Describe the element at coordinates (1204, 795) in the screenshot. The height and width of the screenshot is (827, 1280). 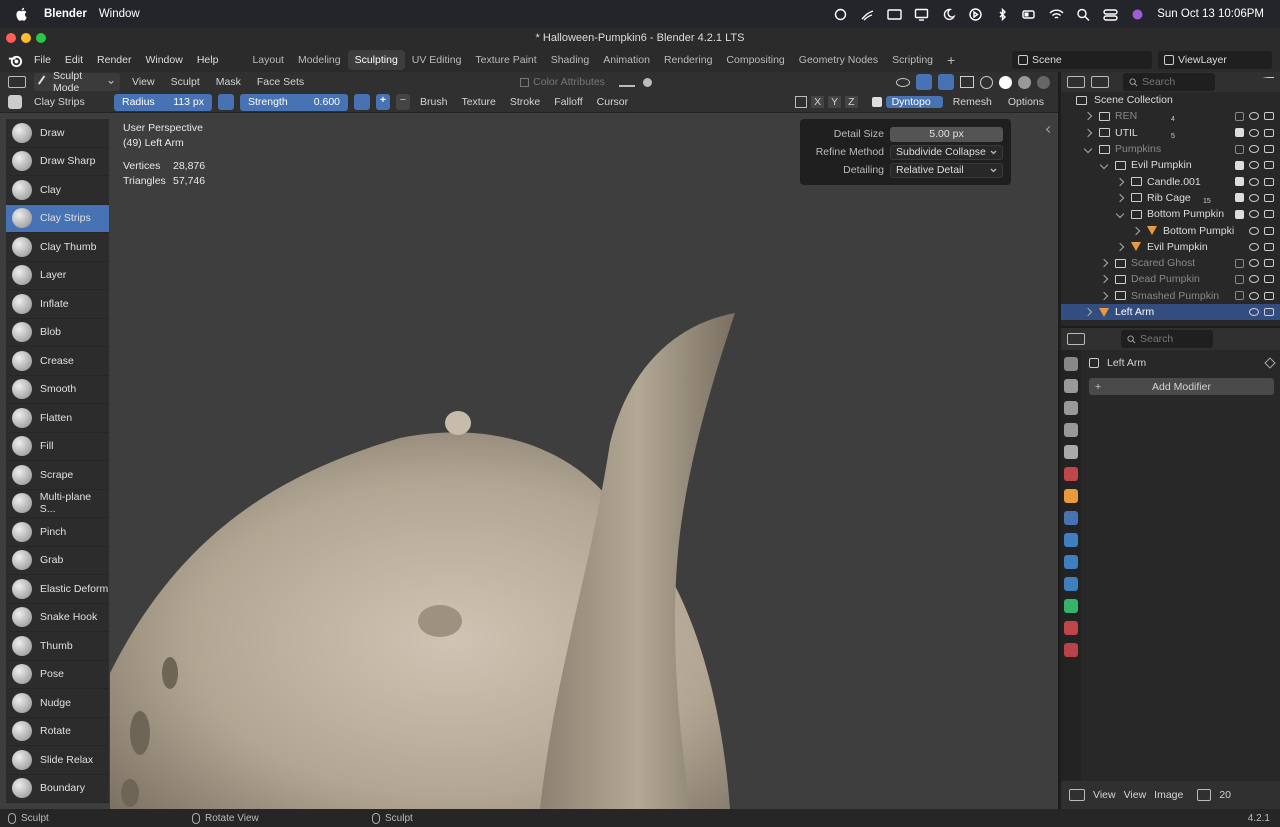
I see `image-browse-icon` at that location.